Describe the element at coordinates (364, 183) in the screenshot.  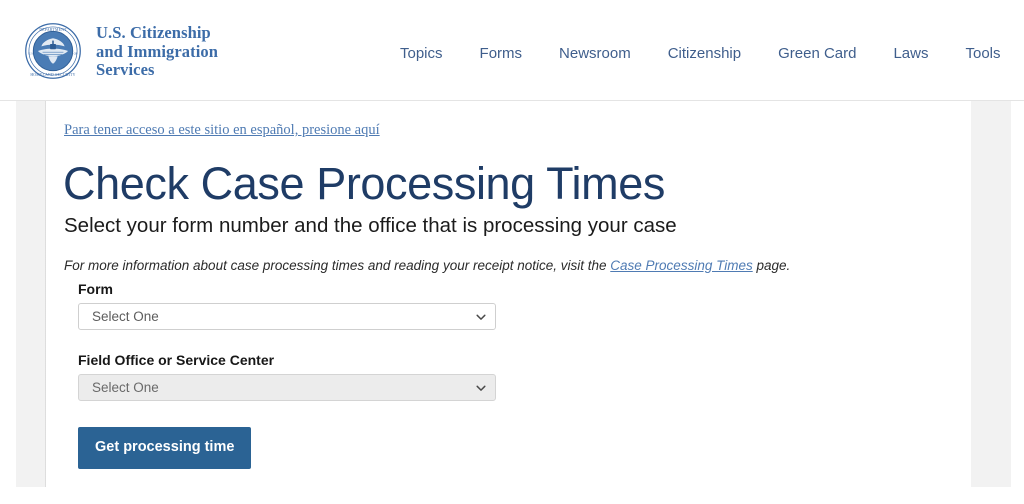
I see `page-title: Check Case Processing Times` at that location.